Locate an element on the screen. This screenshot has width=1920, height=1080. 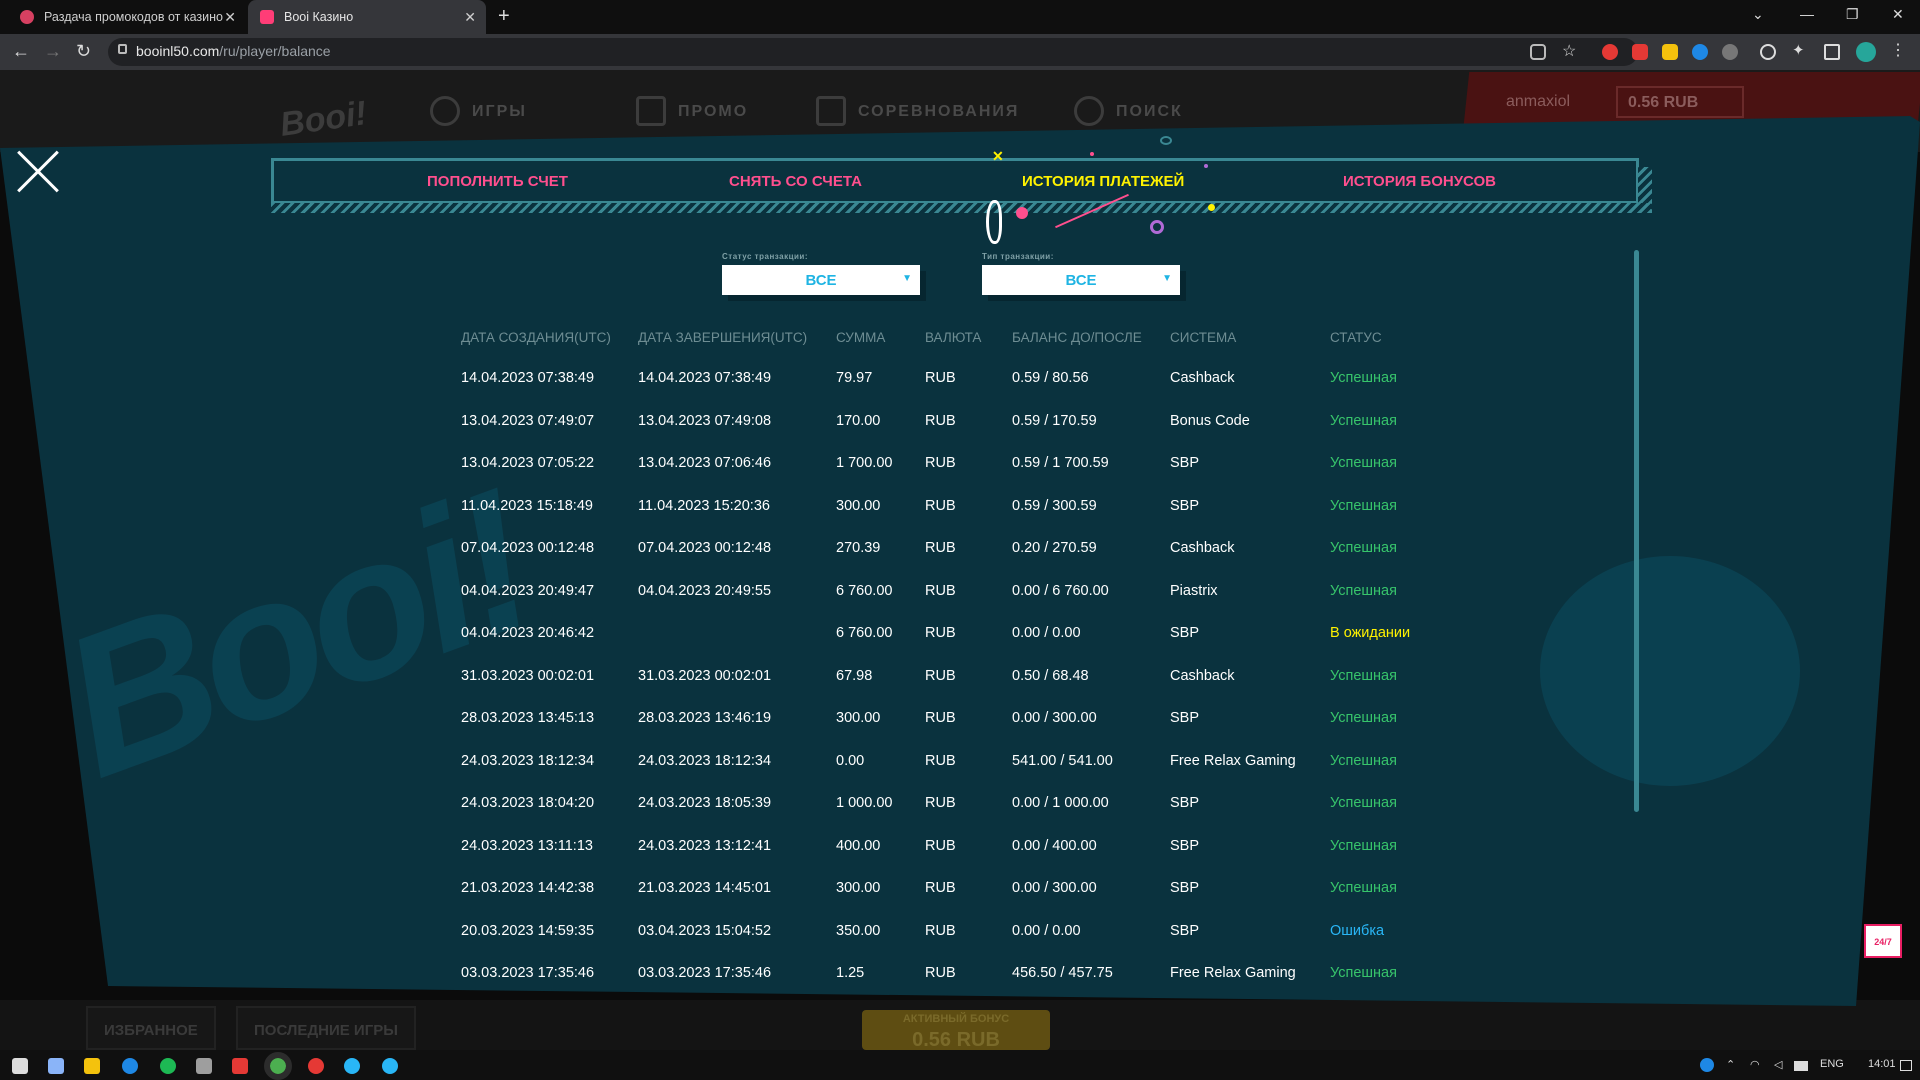
tray-chevron-icon: ⌃ is located at coordinates (1730, 1064).